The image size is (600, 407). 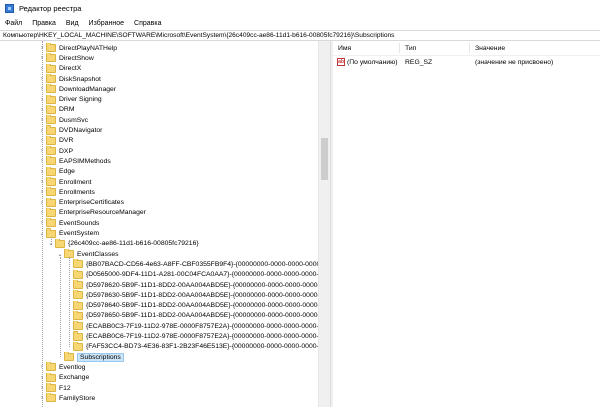 What do you see at coordinates (165, 171) in the screenshot?
I see `tree-item: › Edge` at bounding box center [165, 171].